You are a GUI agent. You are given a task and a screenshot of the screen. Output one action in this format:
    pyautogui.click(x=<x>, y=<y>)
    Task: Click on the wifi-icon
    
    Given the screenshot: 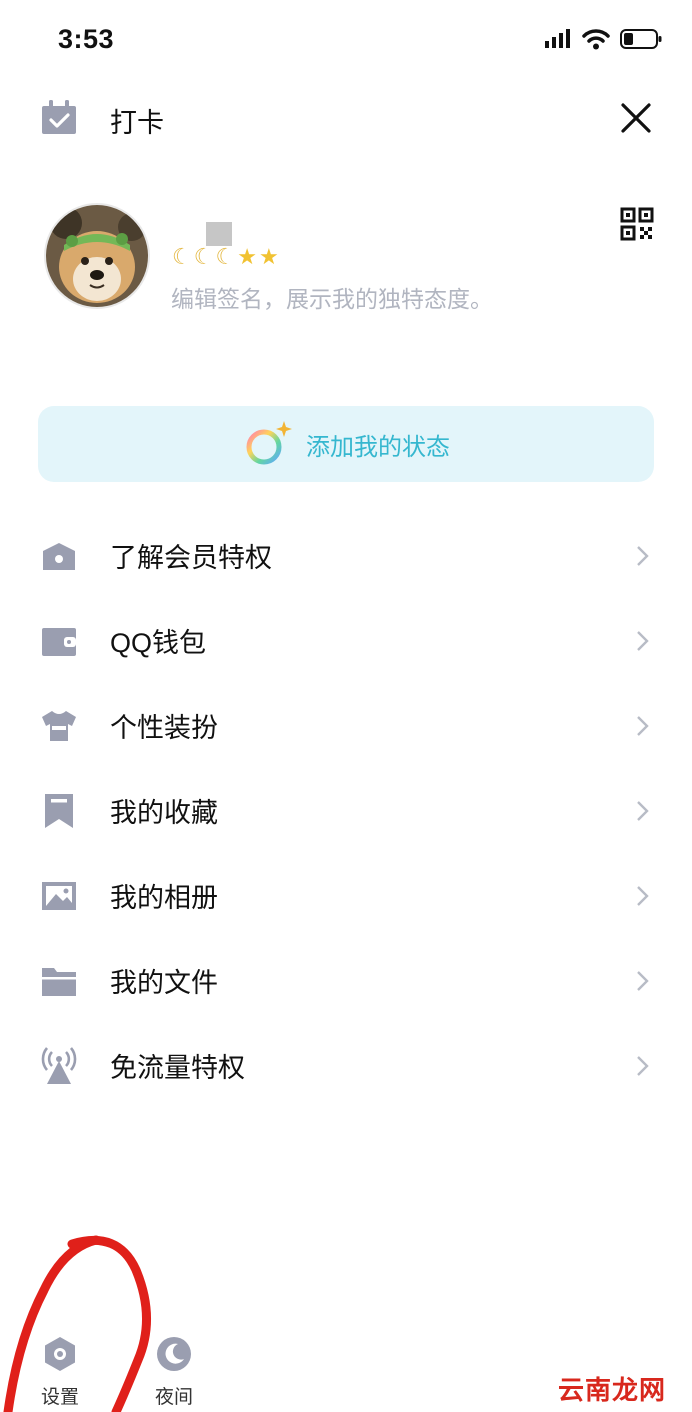 What is the action you would take?
    pyautogui.click(x=596, y=39)
    